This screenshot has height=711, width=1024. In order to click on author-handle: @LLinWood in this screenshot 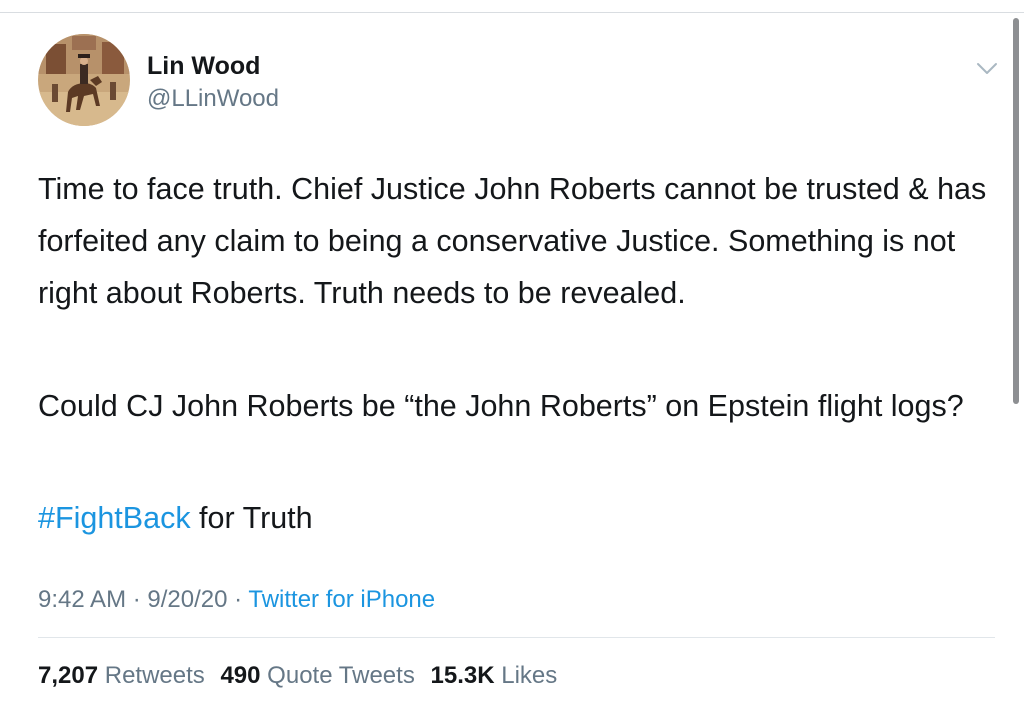, I will do `click(213, 99)`.